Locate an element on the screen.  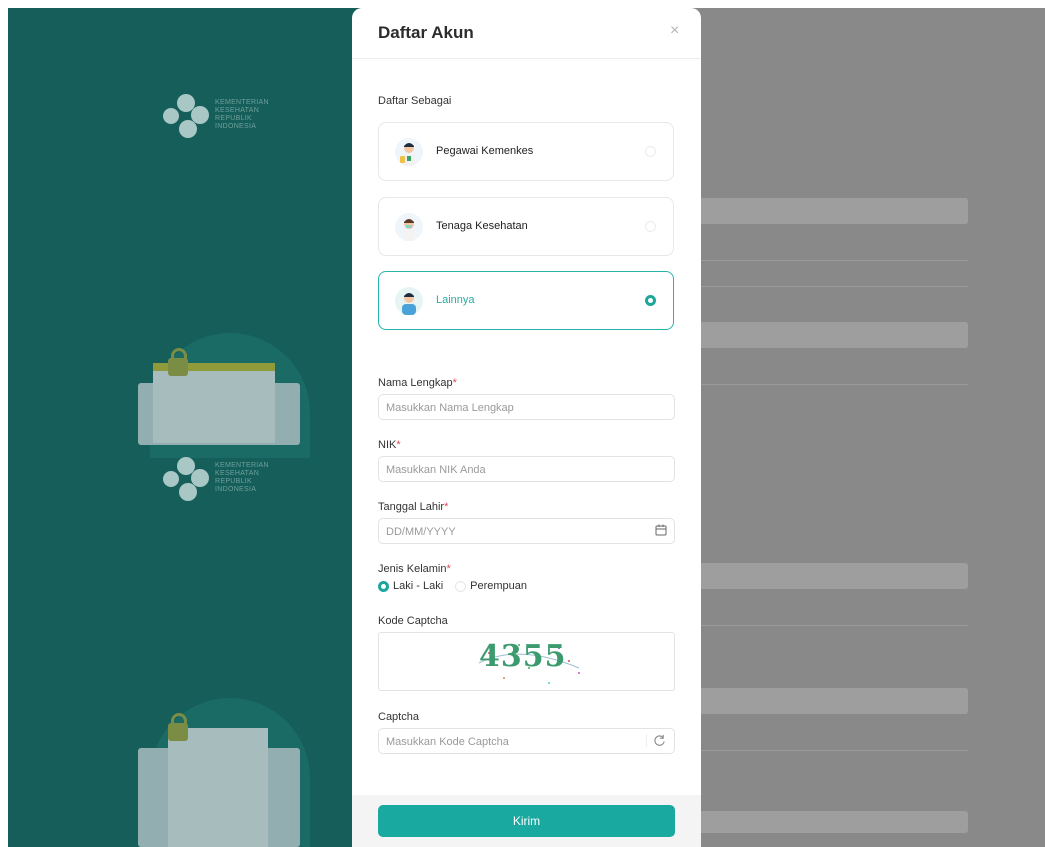
refresh-icon is located at coordinates (656, 740).